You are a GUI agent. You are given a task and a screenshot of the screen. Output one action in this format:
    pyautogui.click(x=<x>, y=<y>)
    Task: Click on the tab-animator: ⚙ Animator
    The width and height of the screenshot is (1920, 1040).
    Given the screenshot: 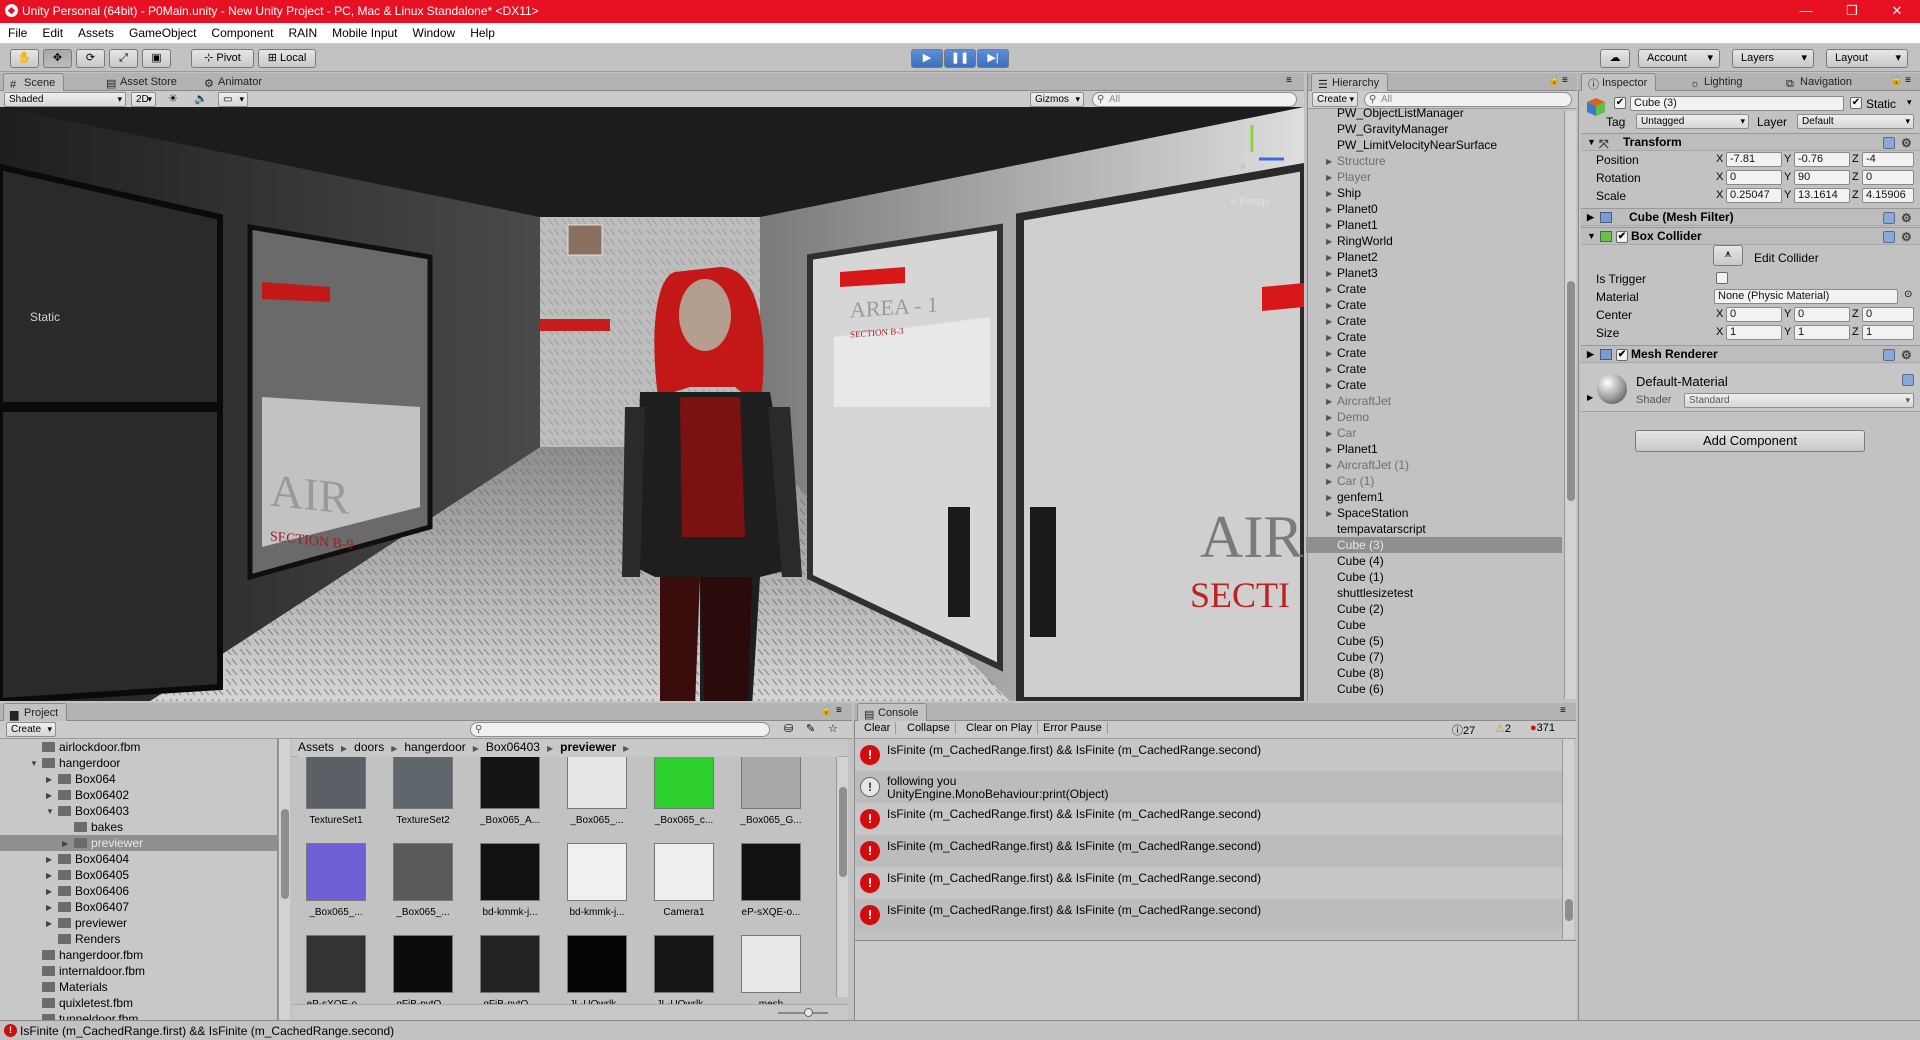 What is the action you would take?
    pyautogui.click(x=234, y=82)
    